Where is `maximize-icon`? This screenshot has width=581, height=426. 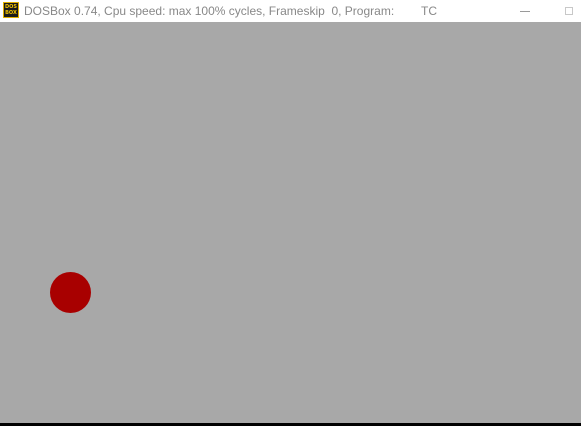
maximize-icon is located at coordinates (568, 11).